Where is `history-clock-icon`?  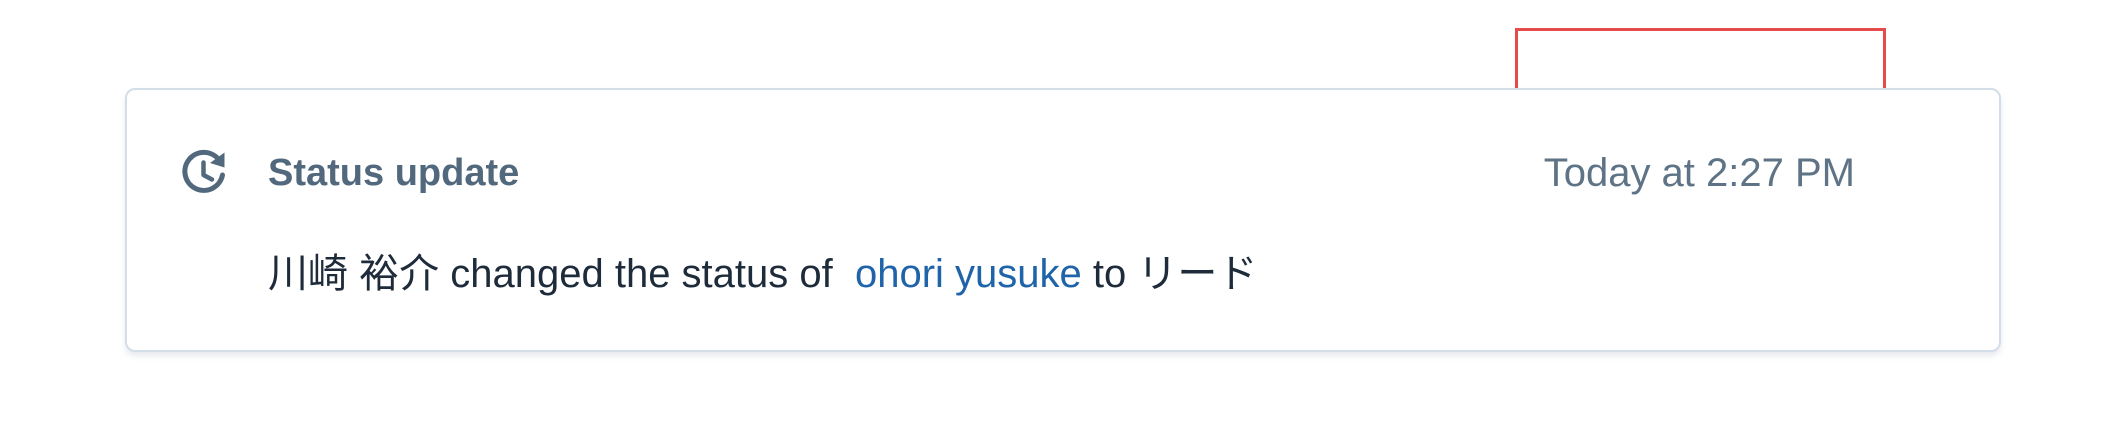
history-clock-icon is located at coordinates (204, 173).